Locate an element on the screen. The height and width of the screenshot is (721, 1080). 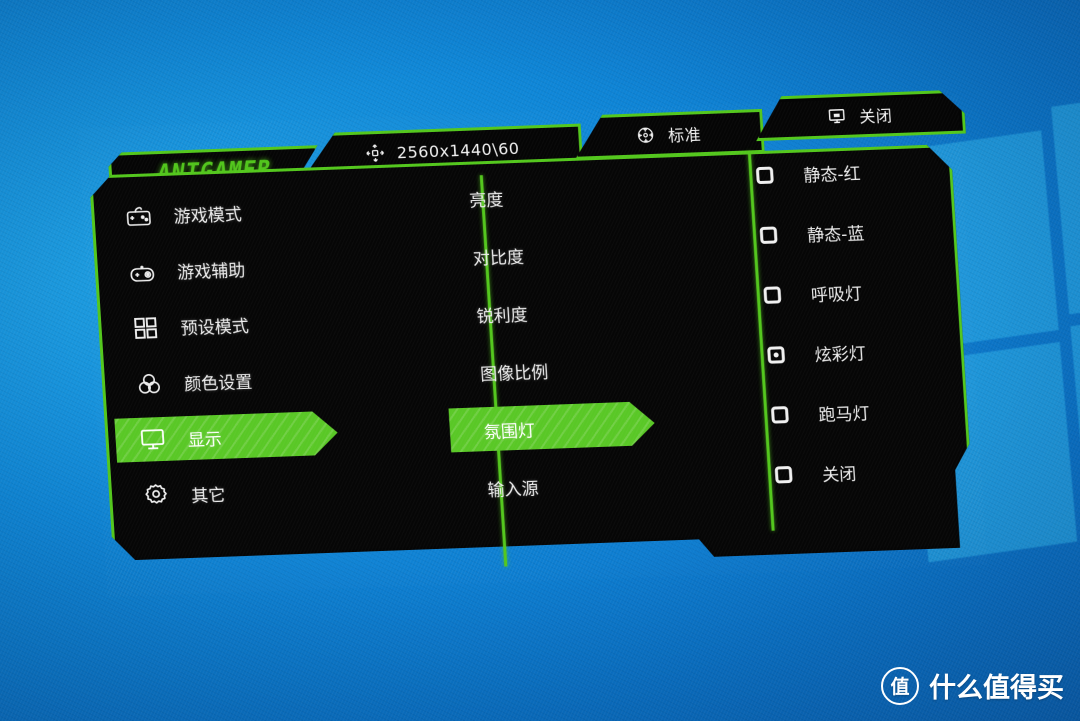
submenu-item-label: 氛围灯 is located at coordinates (509, 431).